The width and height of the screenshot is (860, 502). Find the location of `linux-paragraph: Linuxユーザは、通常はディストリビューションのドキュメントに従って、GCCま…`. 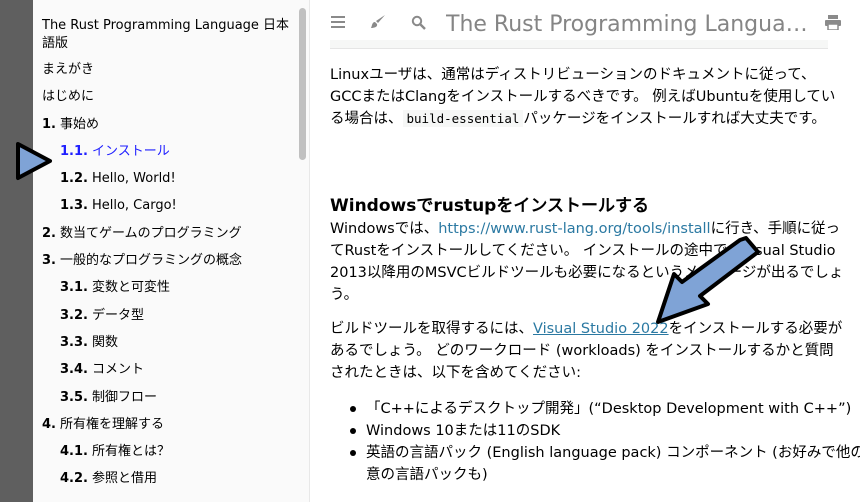

linux-paragraph: Linuxユーザは、通常はディストリビューションのドキュメントに従って、GCCま… is located at coordinates (583, 97).